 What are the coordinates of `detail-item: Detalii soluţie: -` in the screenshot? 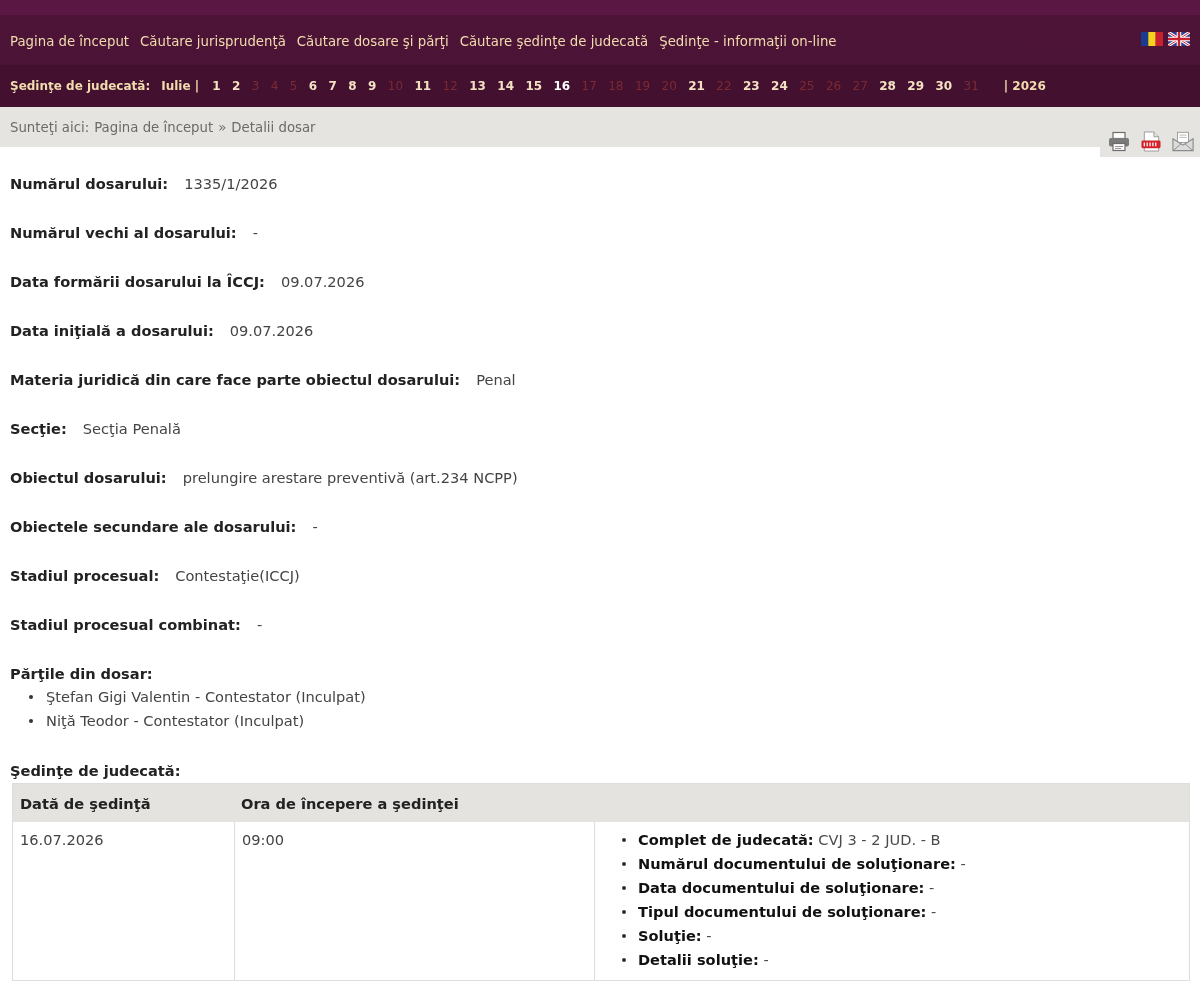 It's located at (703, 960).